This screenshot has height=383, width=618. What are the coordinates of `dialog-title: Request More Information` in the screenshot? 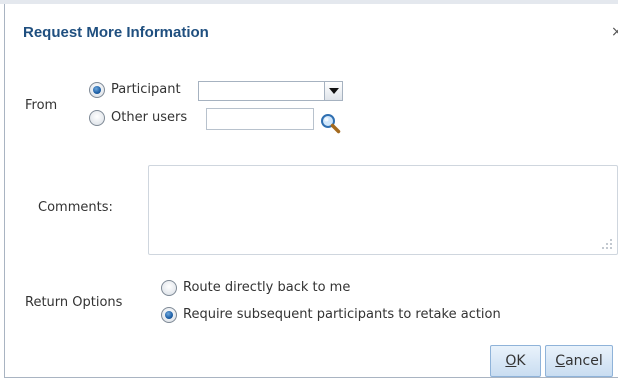 It's located at (116, 32).